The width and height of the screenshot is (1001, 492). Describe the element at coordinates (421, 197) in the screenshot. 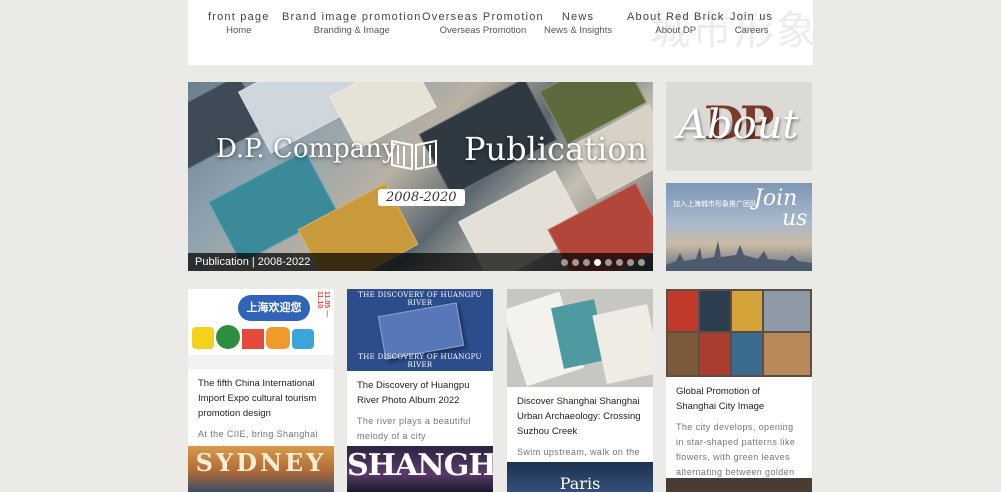

I see `hero-years-badge: 2008-2020` at that location.